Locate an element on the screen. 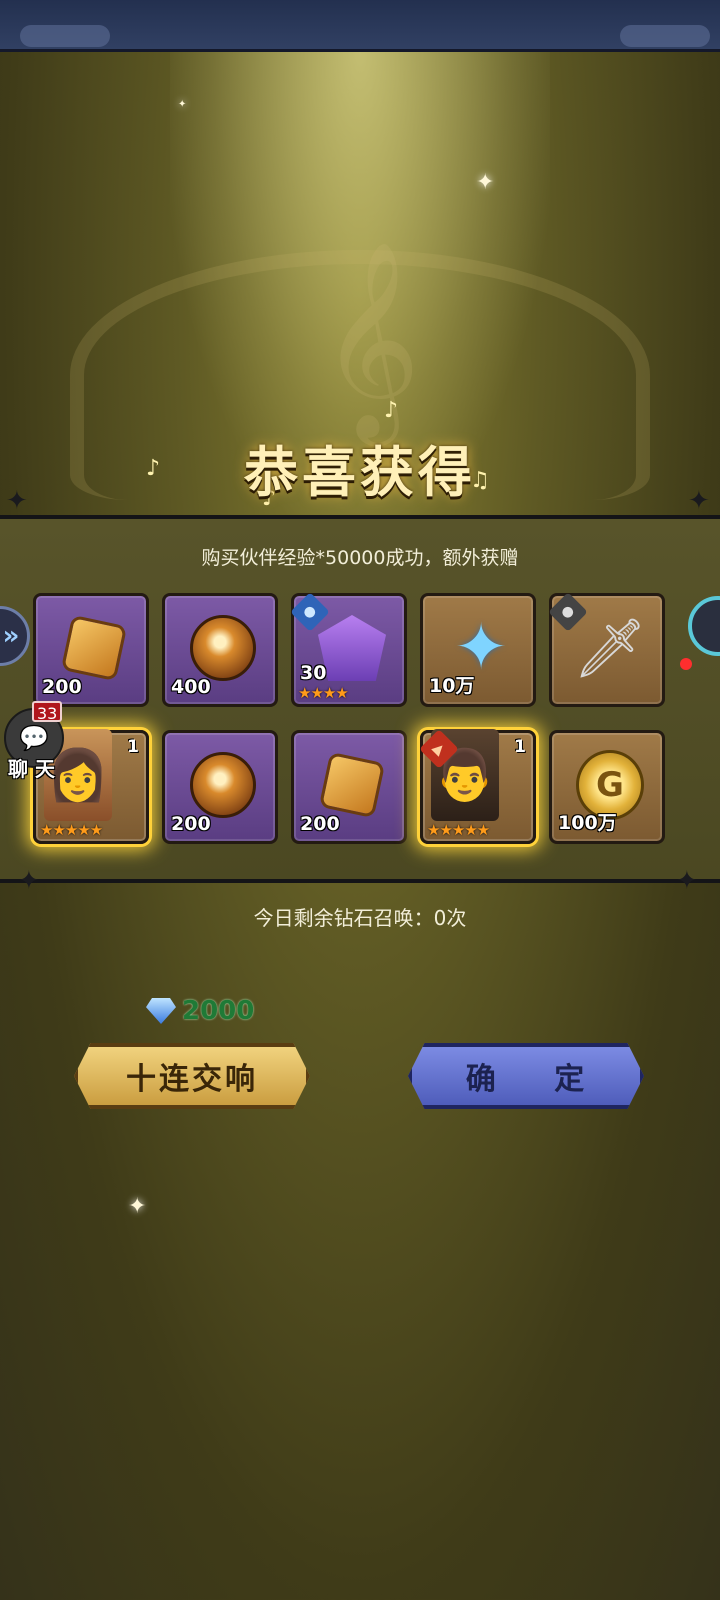 The height and width of the screenshot is (1600, 720). item-quantity: 100万 is located at coordinates (587, 823).